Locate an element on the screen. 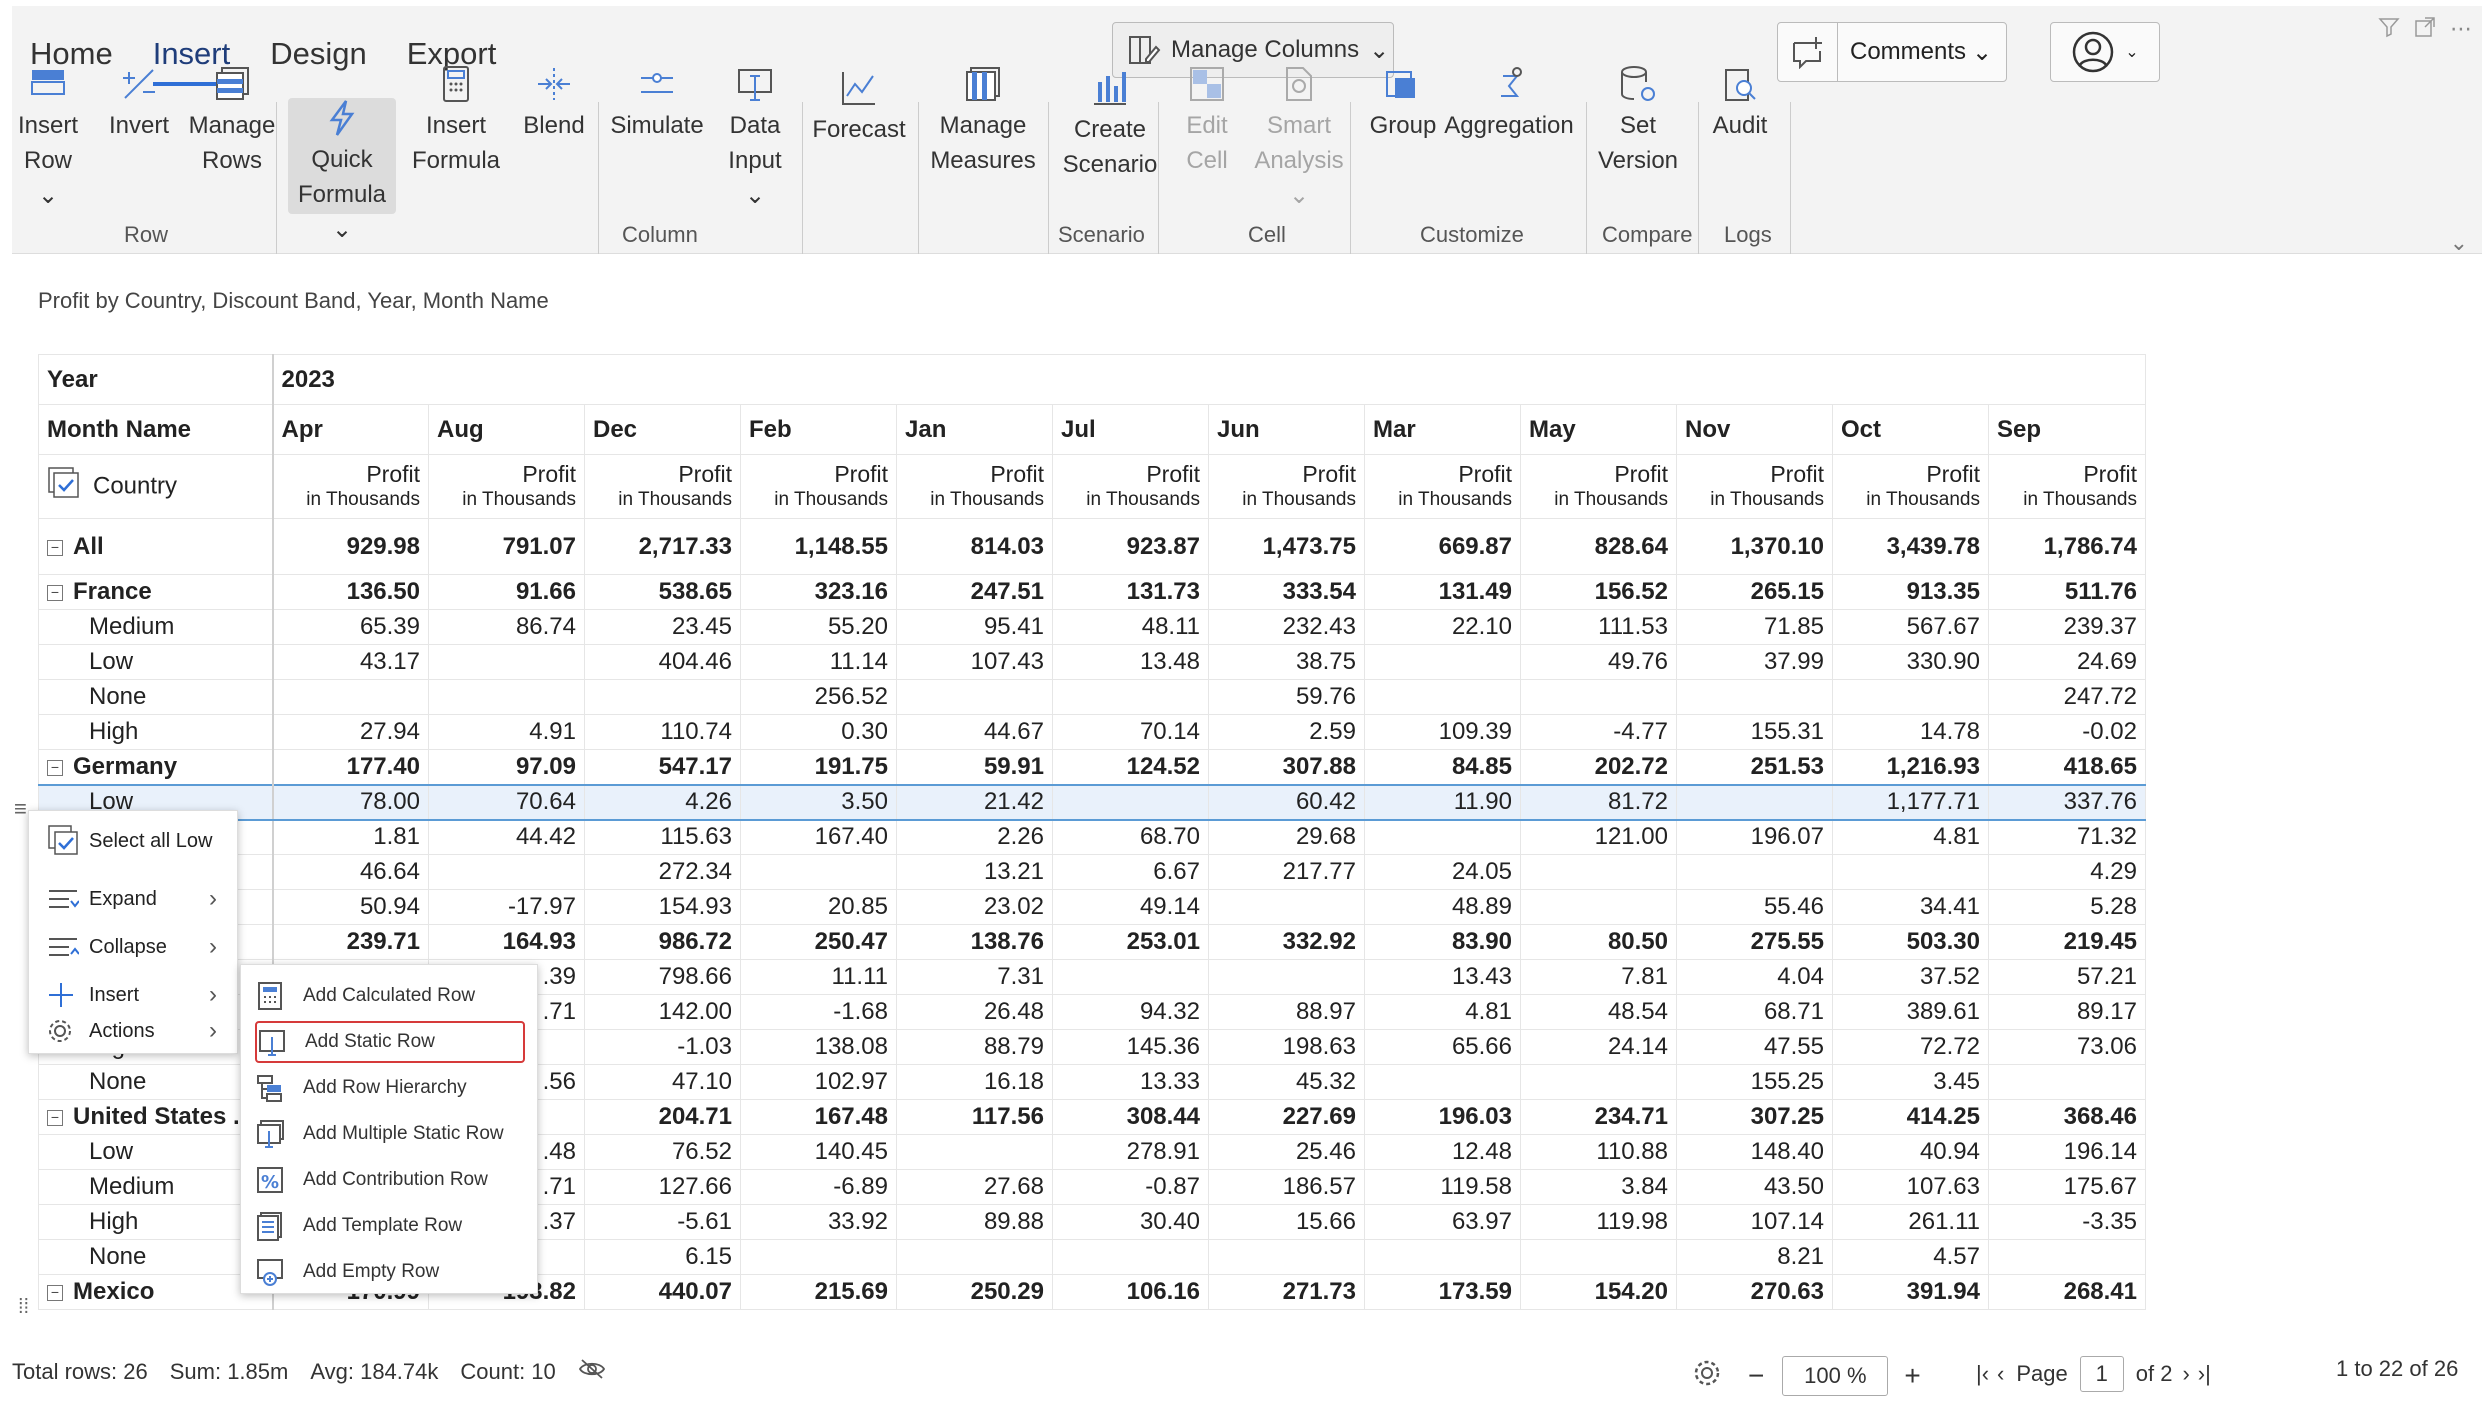 This screenshot has height=1416, width=2488. table-cell: 40.94 is located at coordinates (1910, 1152).